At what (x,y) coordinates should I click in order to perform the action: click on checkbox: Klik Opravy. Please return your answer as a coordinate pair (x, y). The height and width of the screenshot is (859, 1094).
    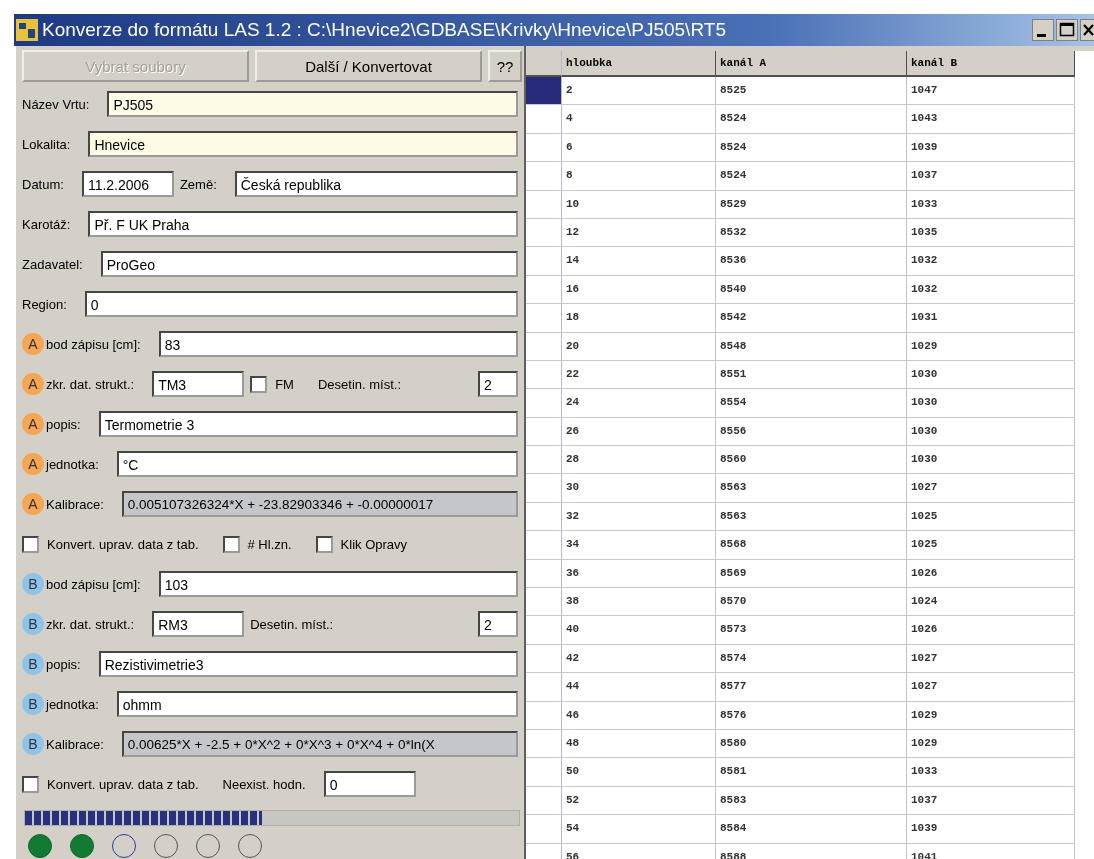
    Looking at the image, I should click on (361, 544).